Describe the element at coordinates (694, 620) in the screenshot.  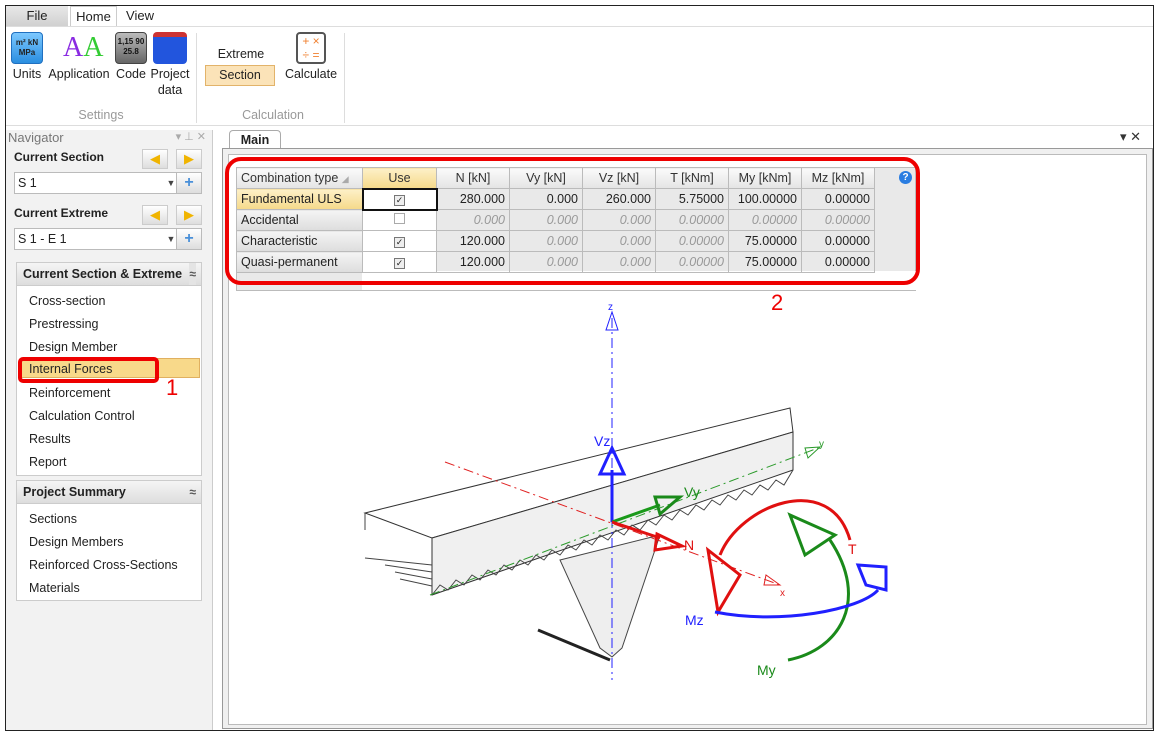
I see `mz-label: Mz` at that location.